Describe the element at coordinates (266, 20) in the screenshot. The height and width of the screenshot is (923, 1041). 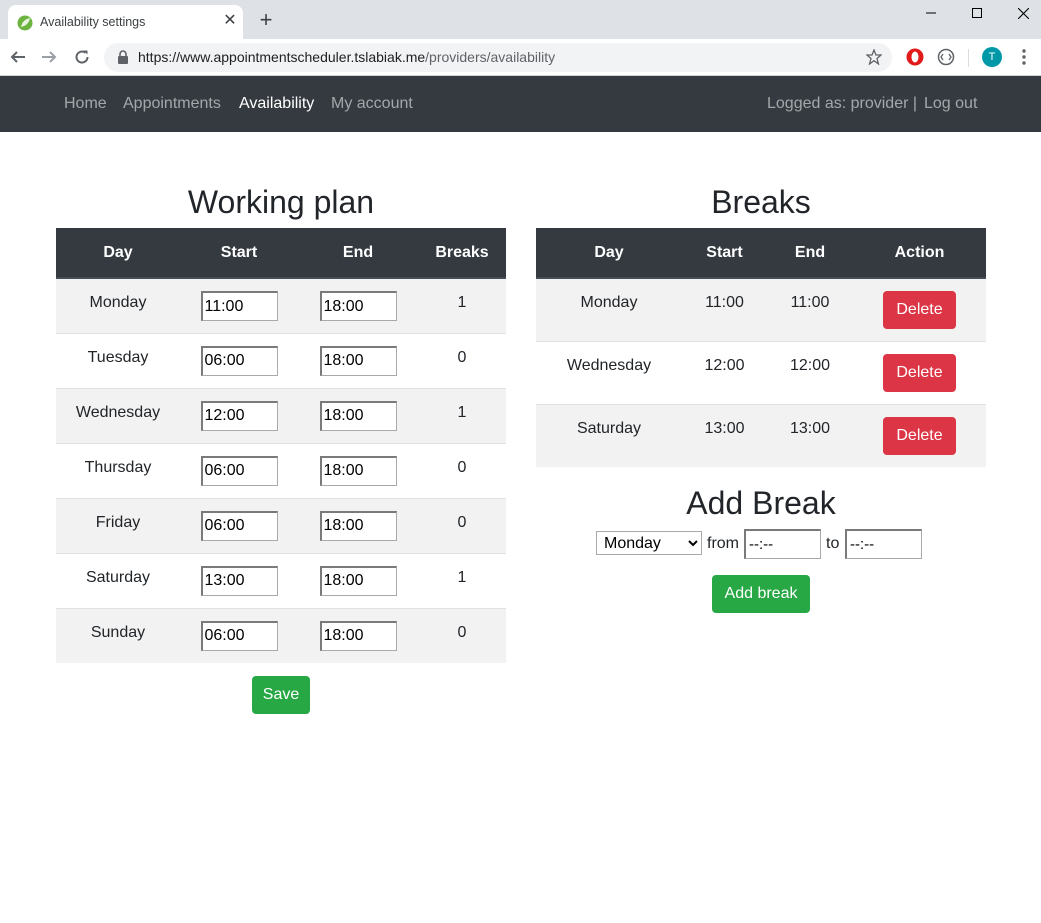
I see `new-tab-icon: +` at that location.